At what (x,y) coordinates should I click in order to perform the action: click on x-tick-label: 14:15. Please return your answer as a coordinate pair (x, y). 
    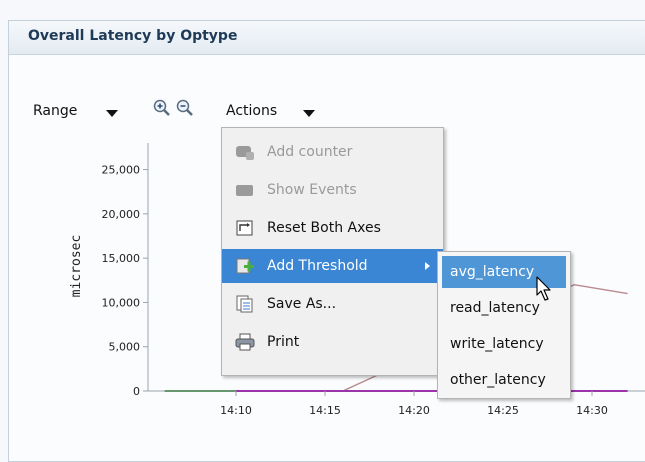
    Looking at the image, I should click on (325, 410).